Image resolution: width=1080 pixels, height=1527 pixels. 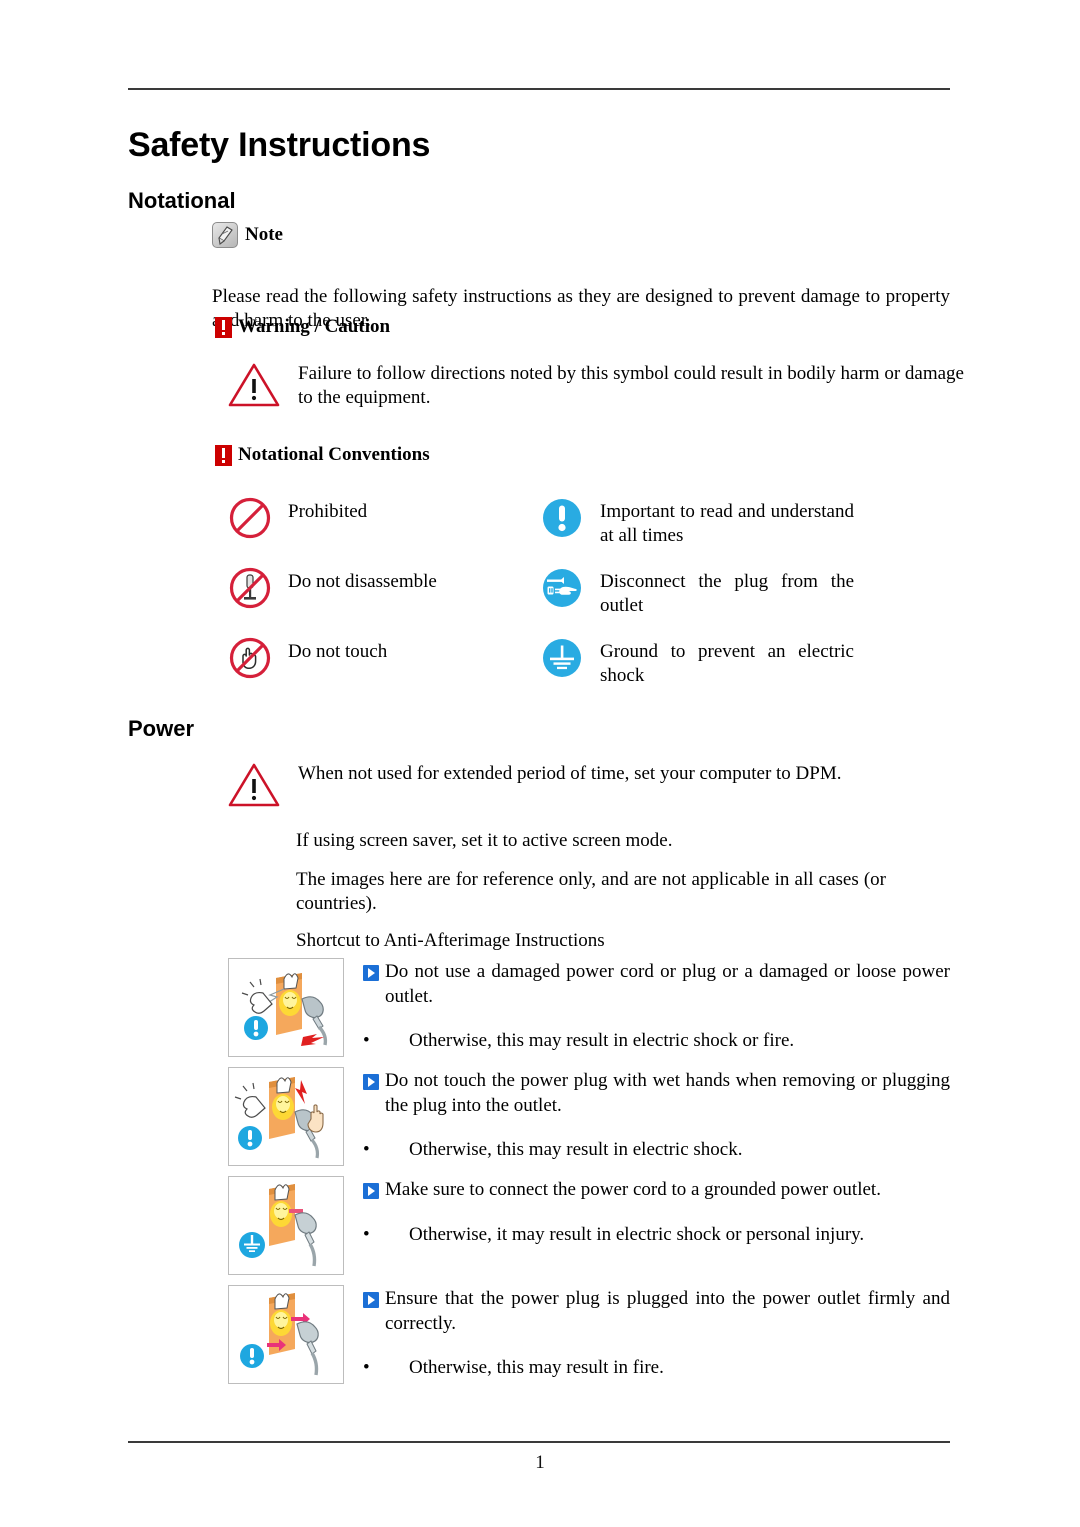 I want to click on convention-label: Prohibited, so click(x=328, y=511).